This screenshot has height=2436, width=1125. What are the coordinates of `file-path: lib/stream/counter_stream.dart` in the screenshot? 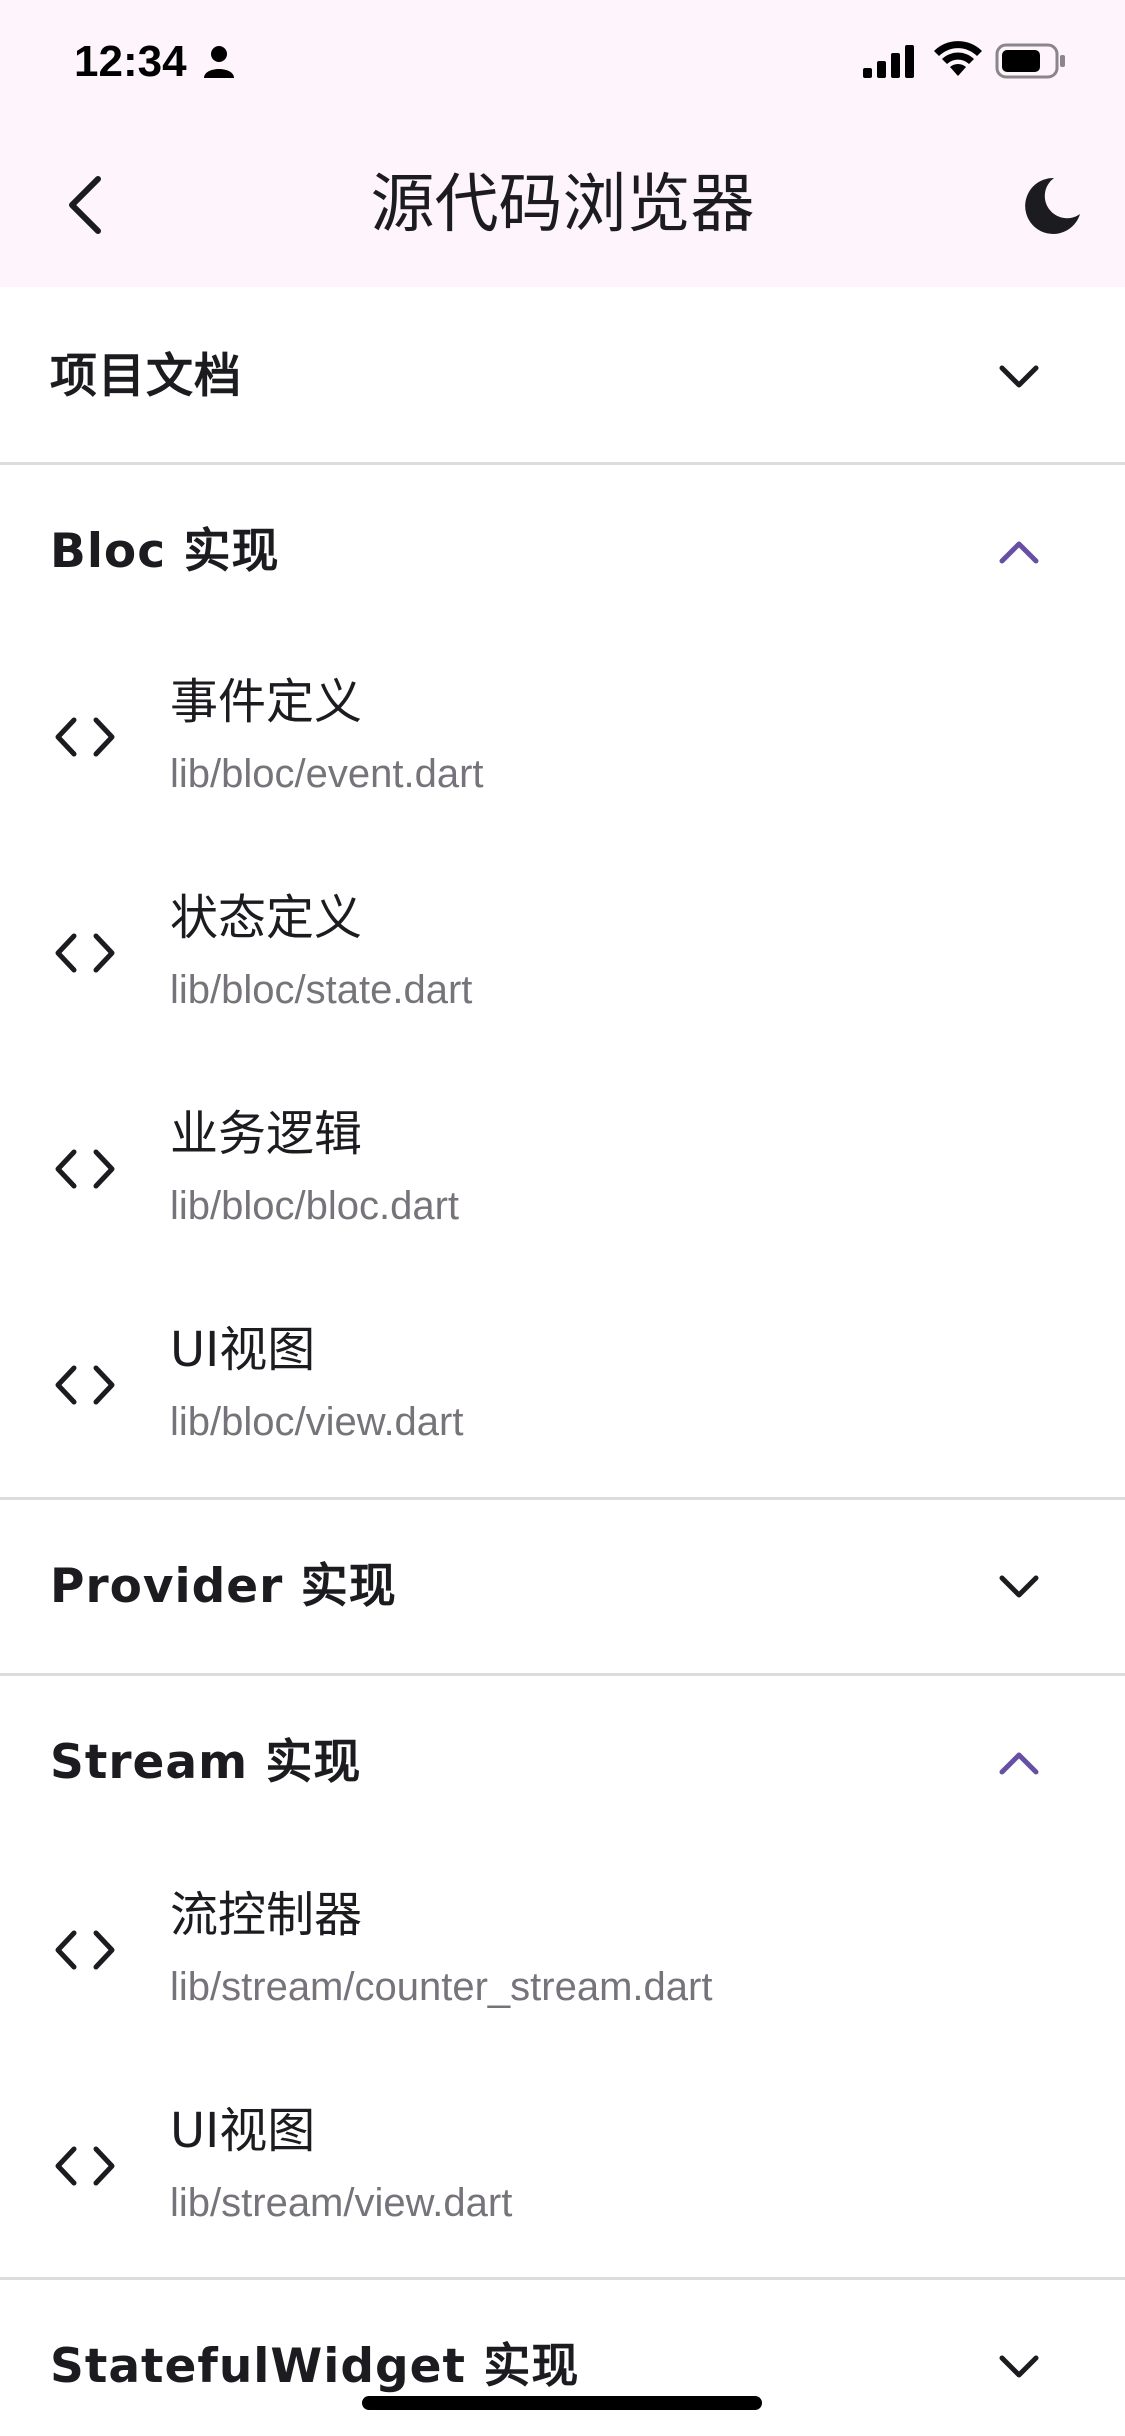 It's located at (441, 1987).